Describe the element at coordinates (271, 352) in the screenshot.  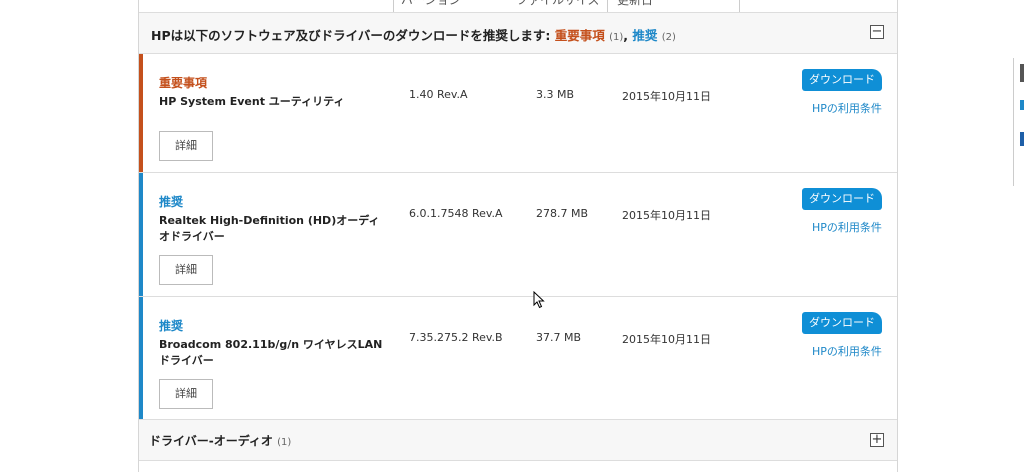
I see `row-name: Broadcom 802.11b/g/n ワイヤレスLANドライバー` at that location.